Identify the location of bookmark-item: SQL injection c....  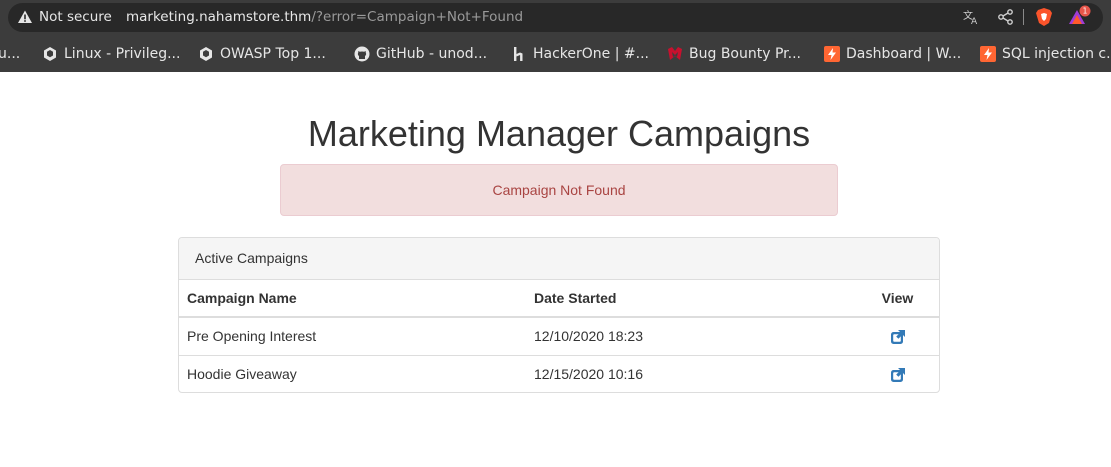
(1045, 54).